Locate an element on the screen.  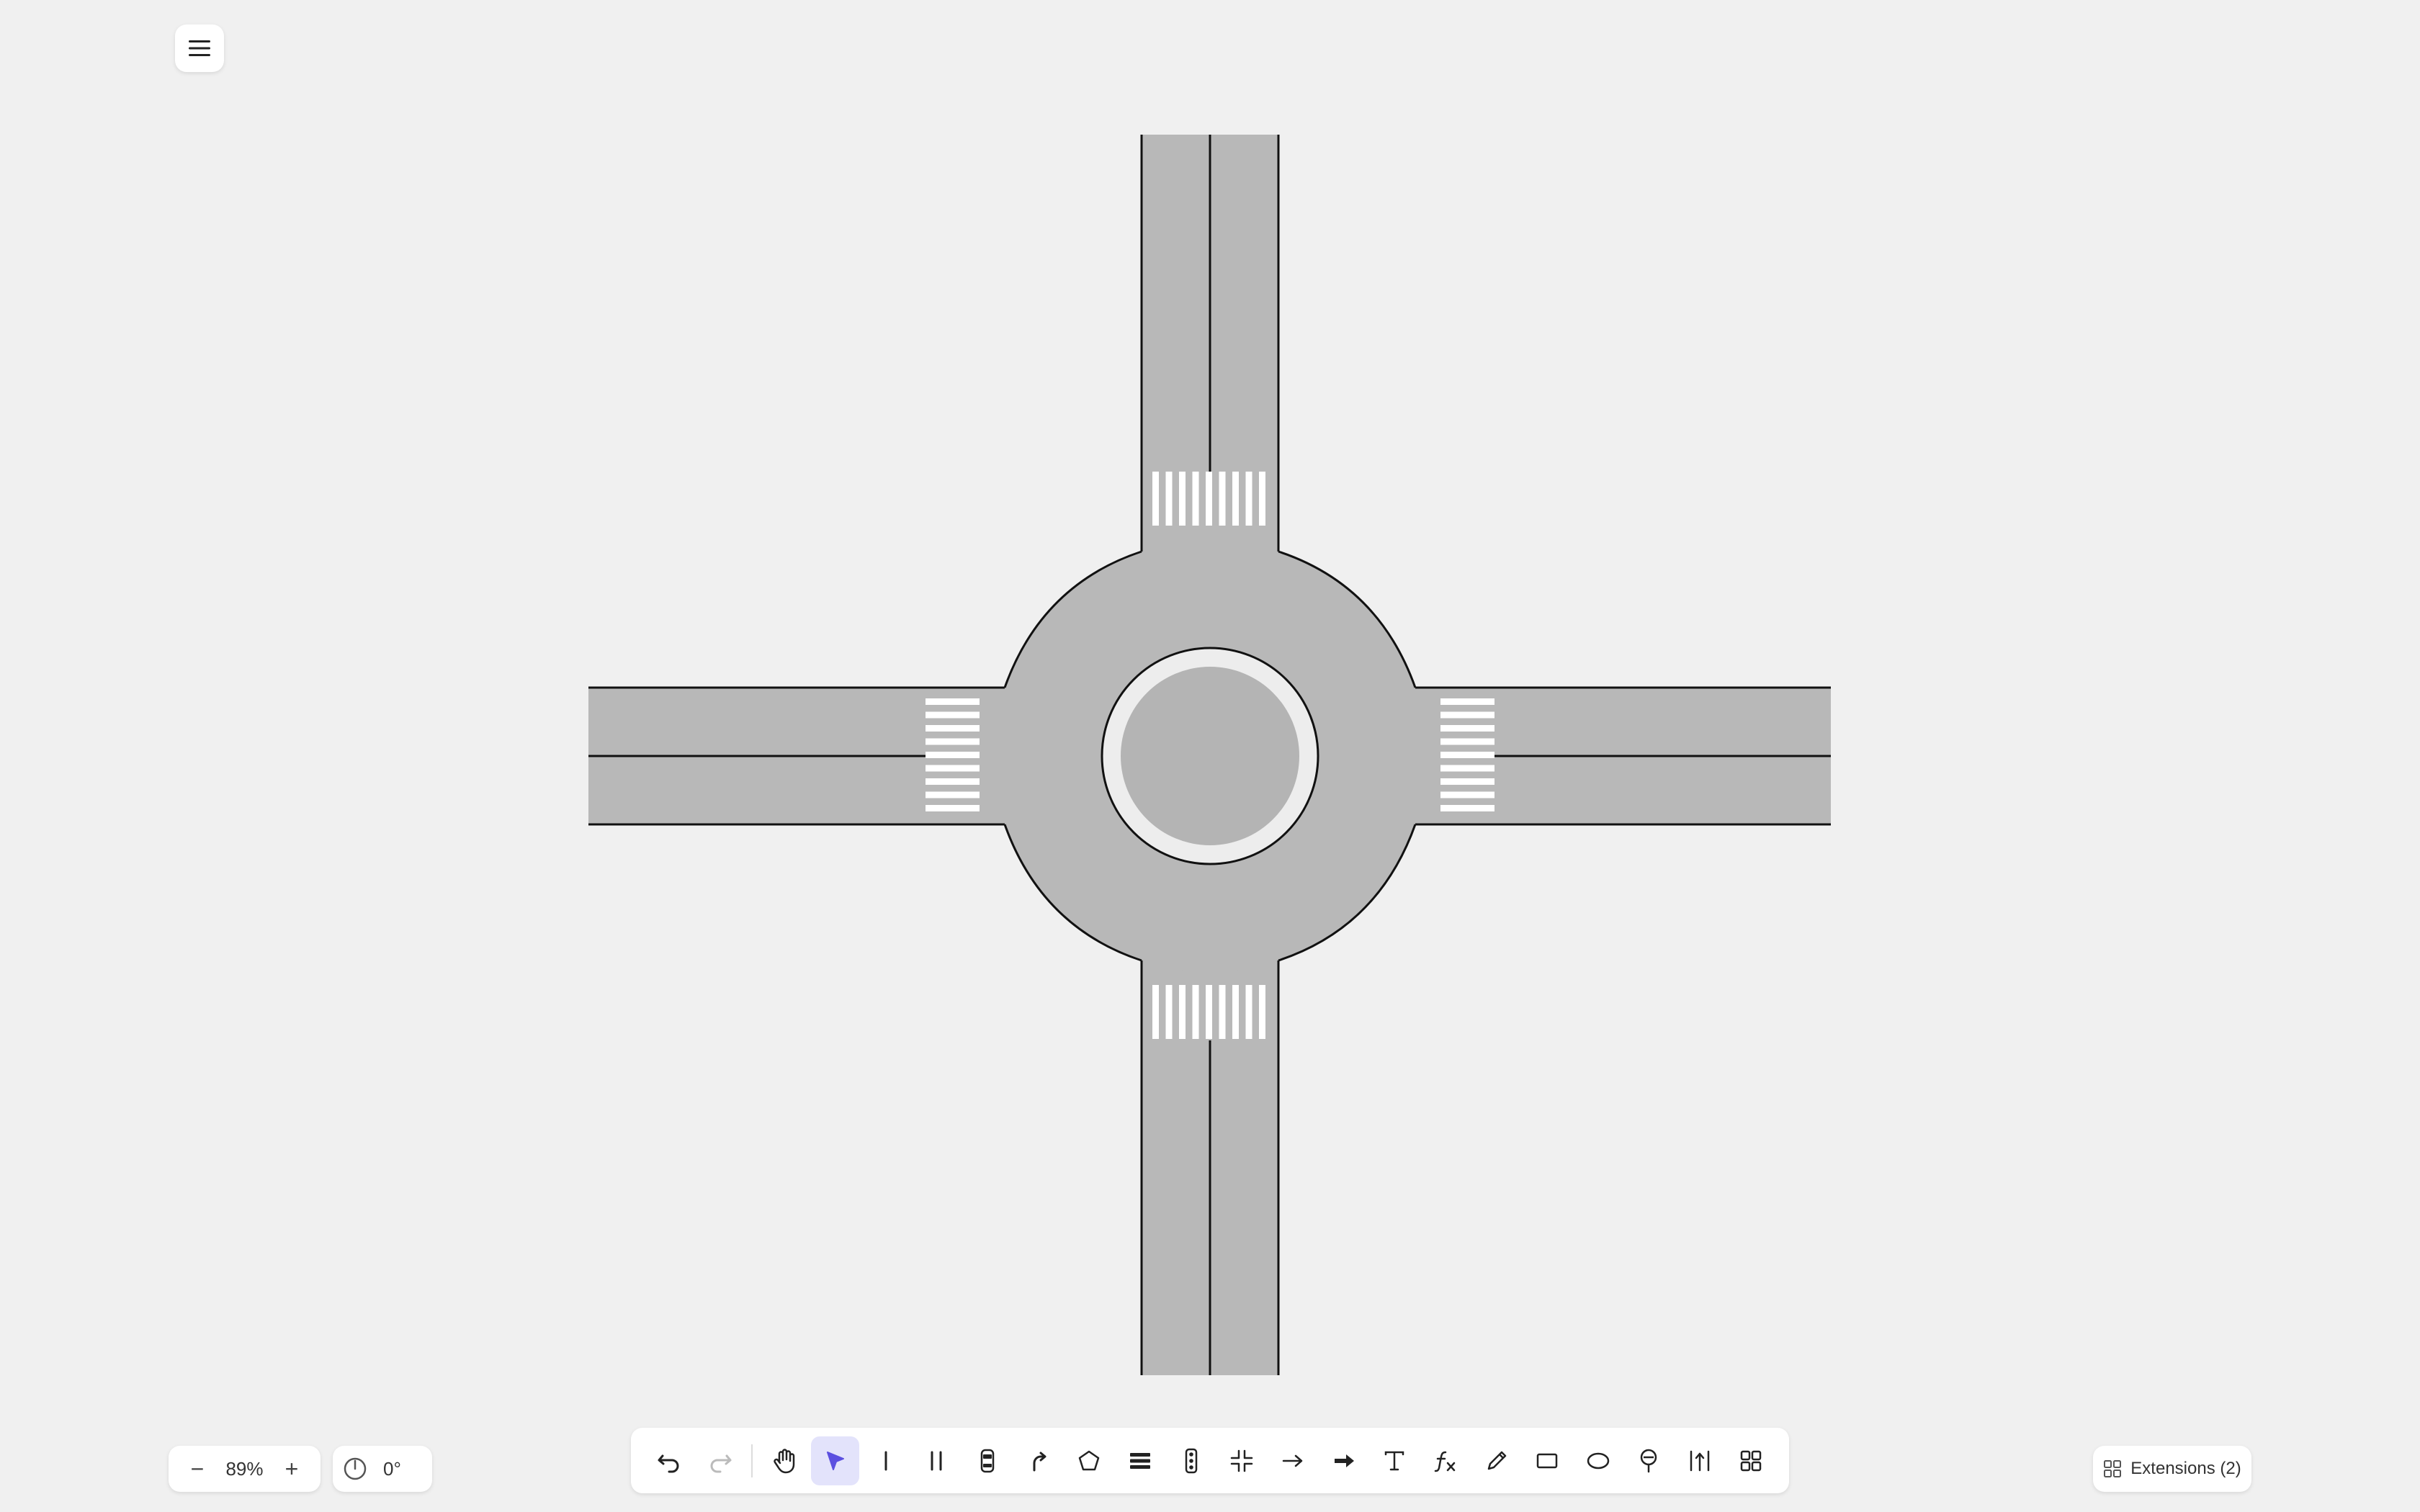
polygon-icon is located at coordinates (1089, 1460).